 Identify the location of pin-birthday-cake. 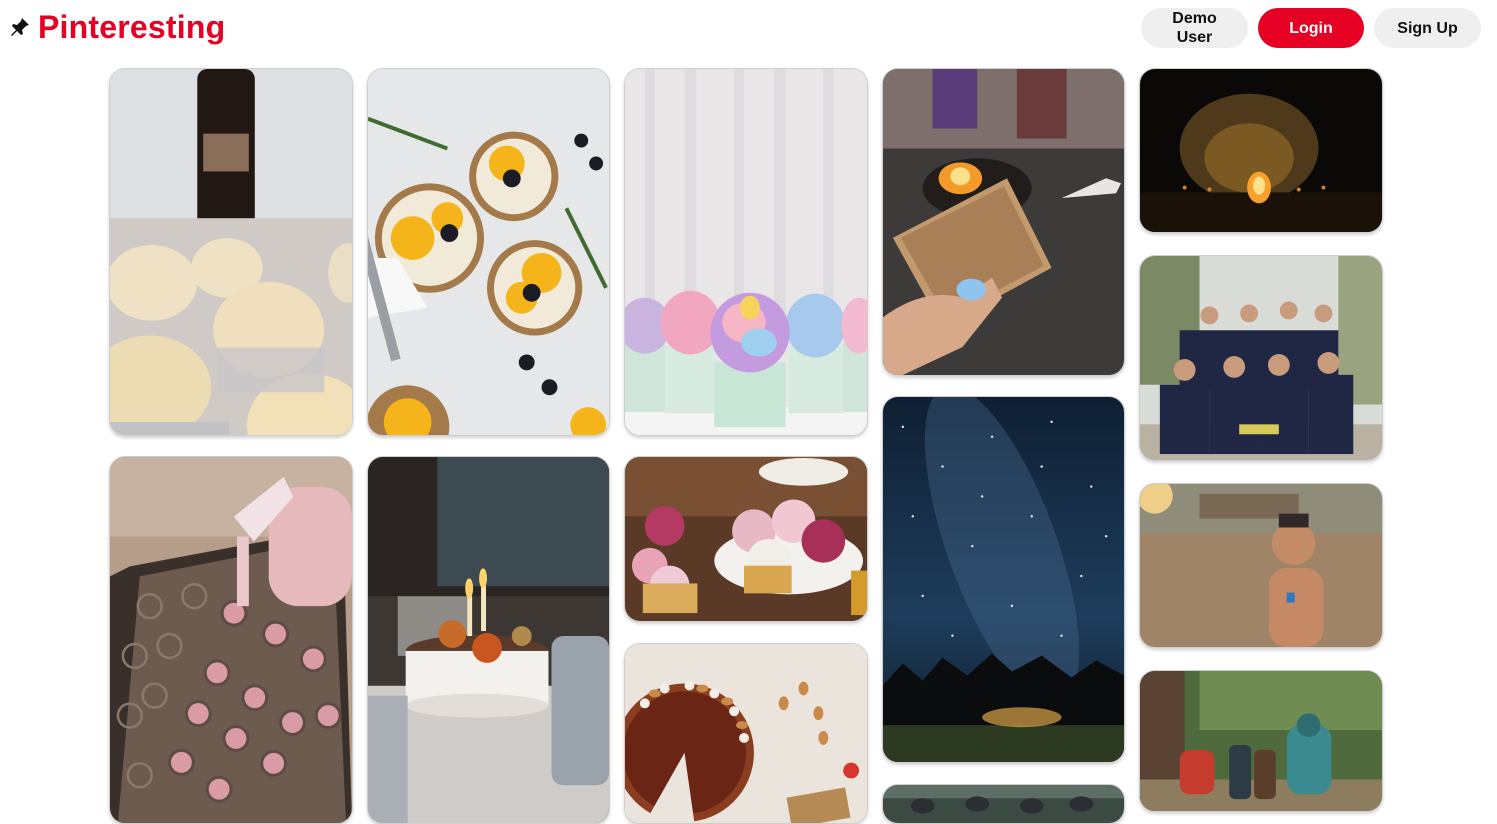
(488, 640).